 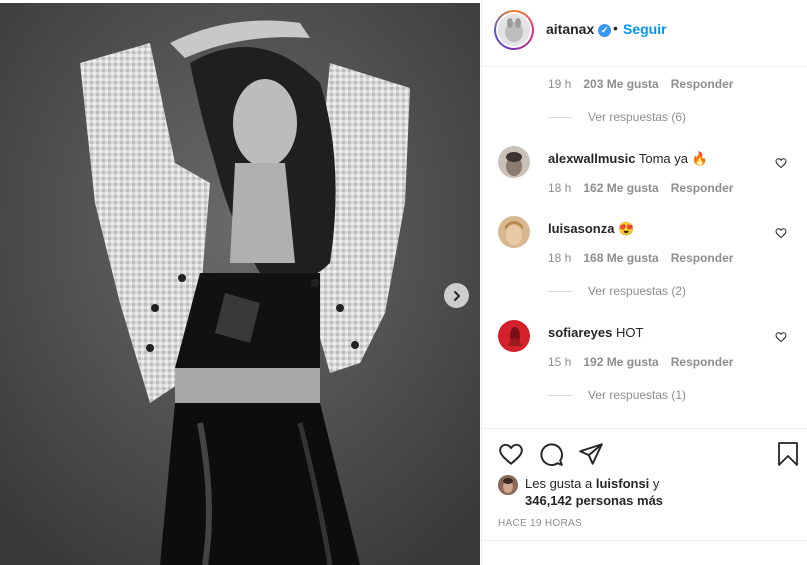 I want to click on comment-meta: 15 h 192 Me gusta Responder, so click(x=640, y=362).